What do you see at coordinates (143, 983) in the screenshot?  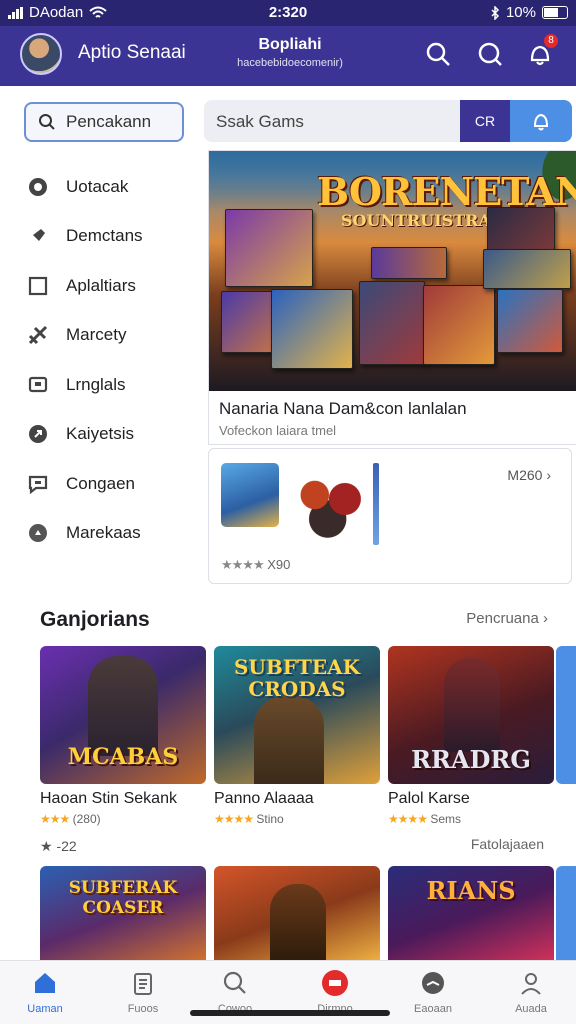 I see `clipboard-icon` at bounding box center [143, 983].